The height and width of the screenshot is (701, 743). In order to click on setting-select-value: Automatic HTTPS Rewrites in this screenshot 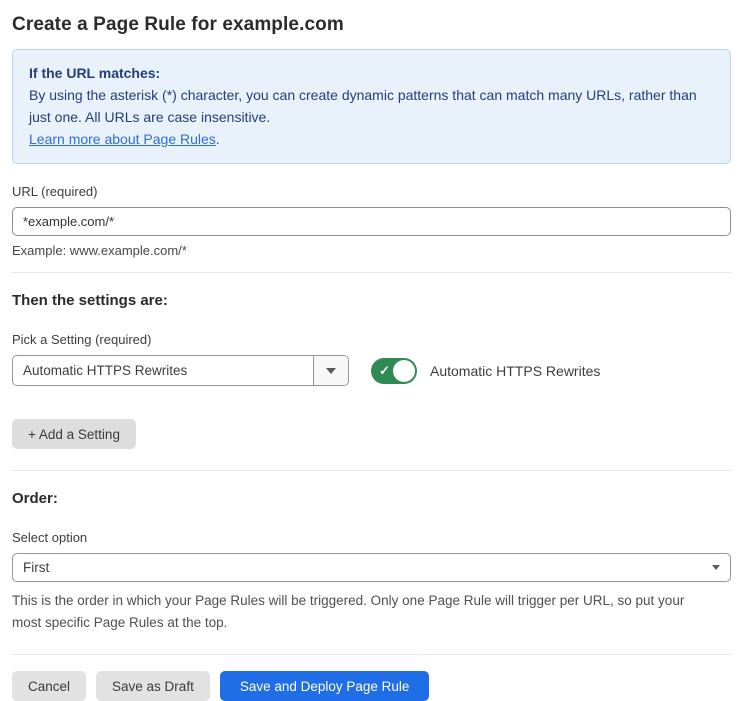, I will do `click(105, 370)`.